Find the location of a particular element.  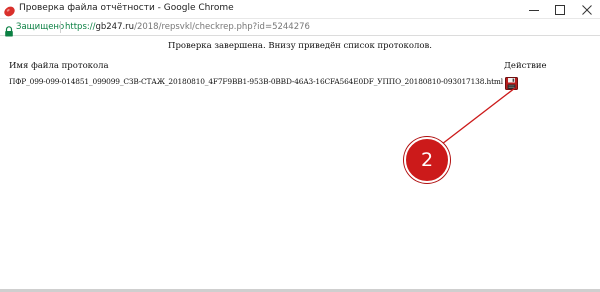

close-button is located at coordinates (586, 9).